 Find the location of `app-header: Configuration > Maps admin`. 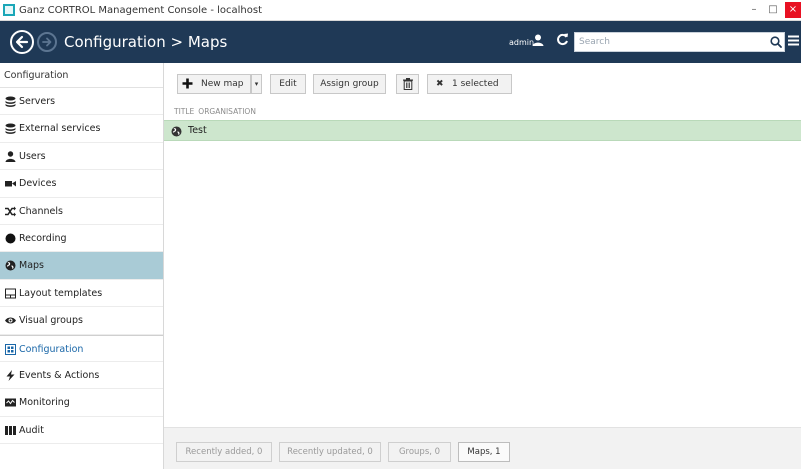

app-header: Configuration > Maps admin is located at coordinates (400, 42).